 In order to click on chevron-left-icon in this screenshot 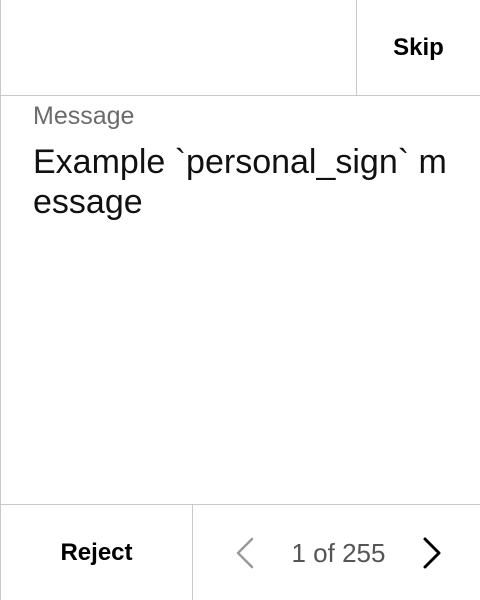, I will do `click(245, 553)`.